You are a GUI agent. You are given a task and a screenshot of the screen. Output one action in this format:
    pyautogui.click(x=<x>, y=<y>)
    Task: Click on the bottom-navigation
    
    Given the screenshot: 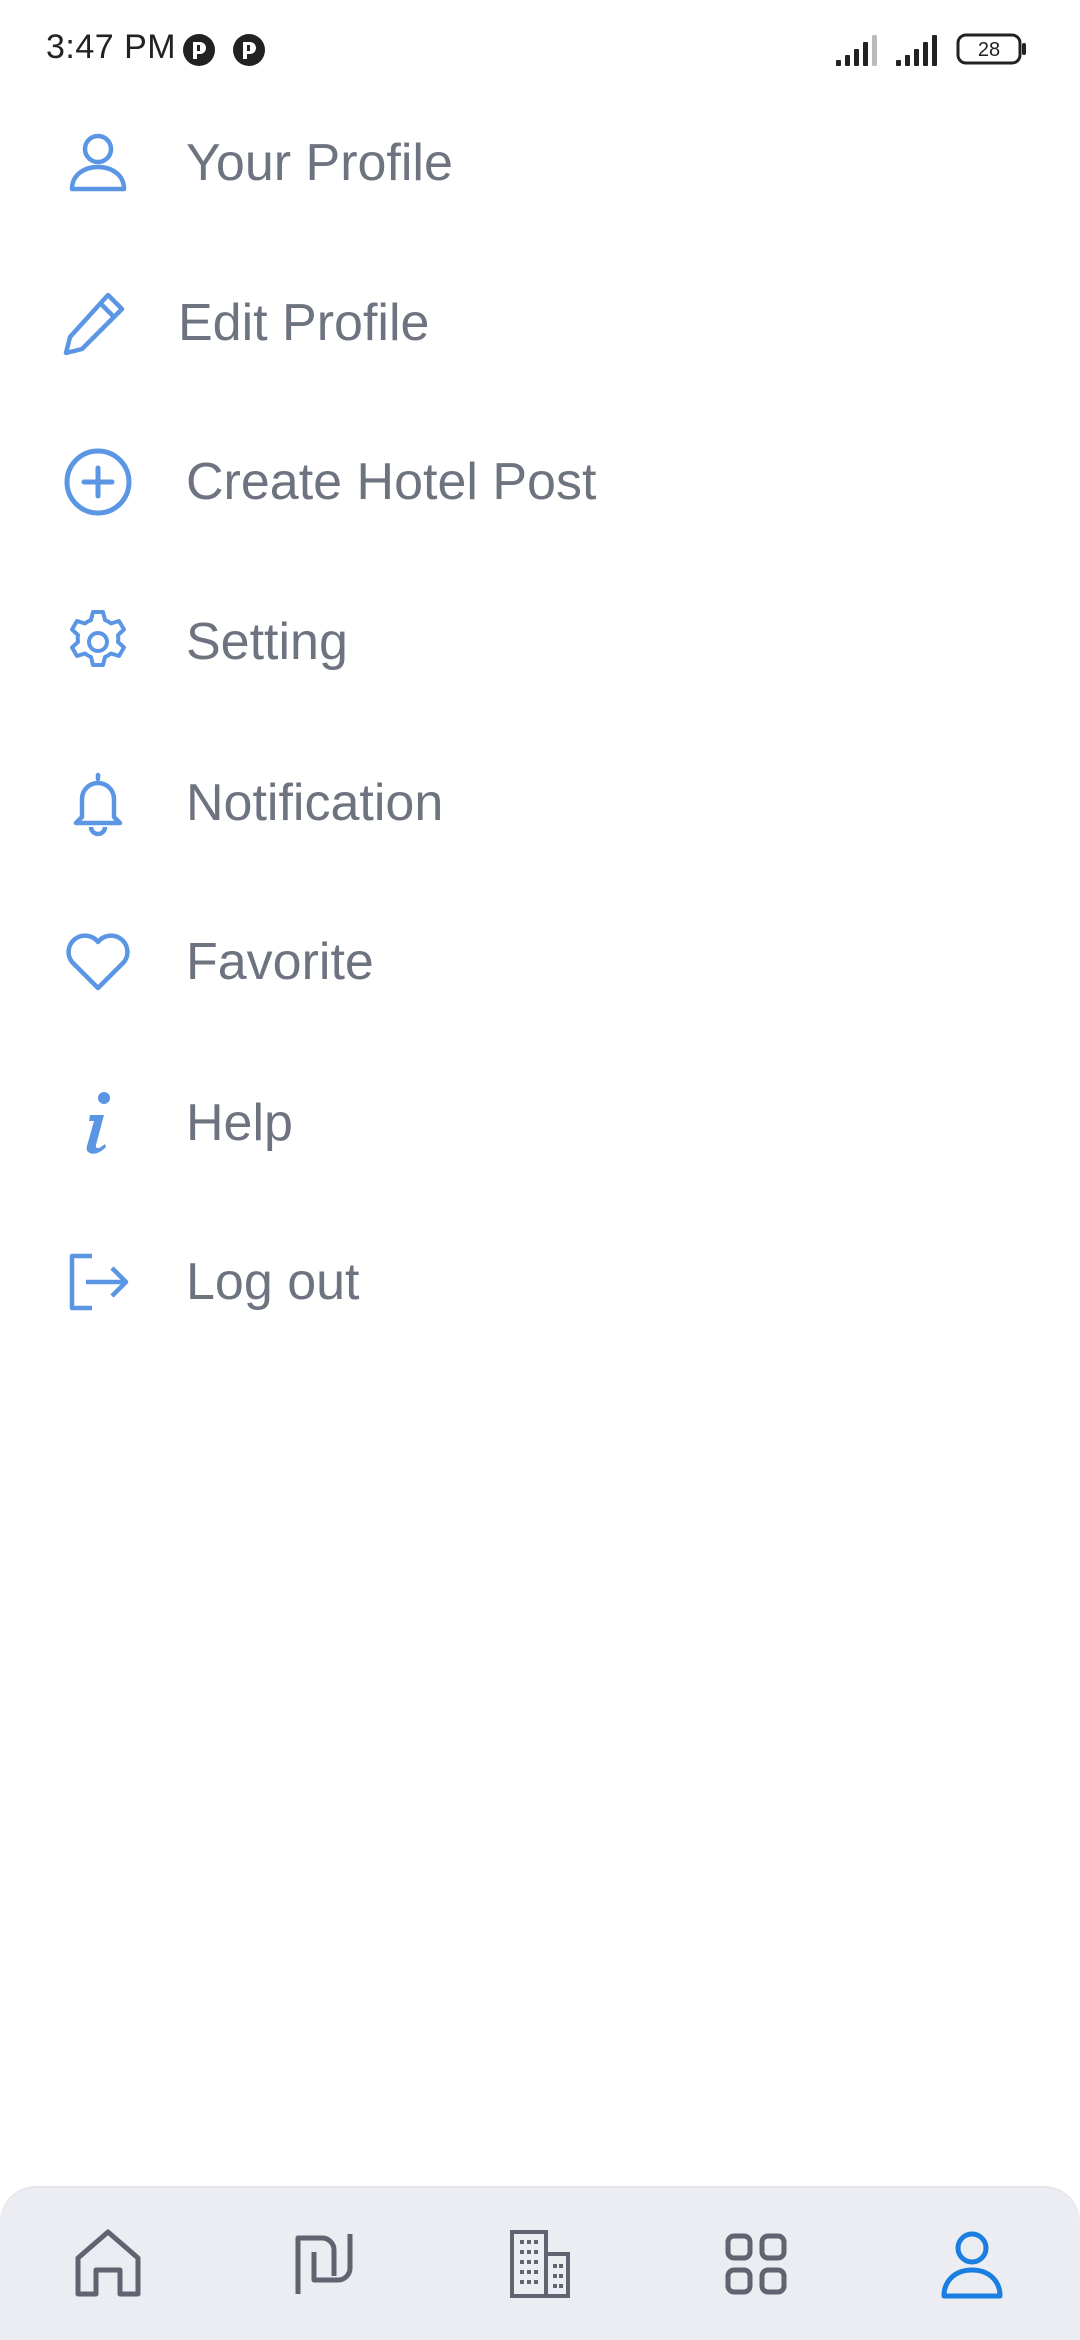 What is the action you would take?
    pyautogui.click(x=540, y=2263)
    